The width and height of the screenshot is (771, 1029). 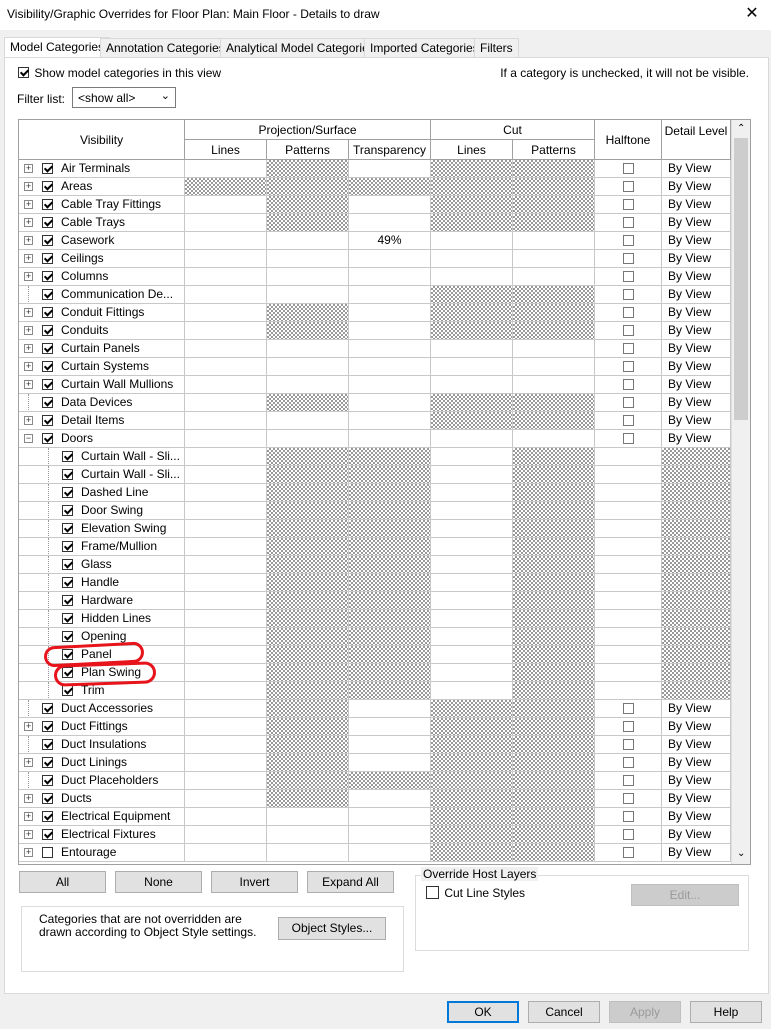 What do you see at coordinates (375, 241) in the screenshot?
I see `table-row: + Casework 49% By View` at bounding box center [375, 241].